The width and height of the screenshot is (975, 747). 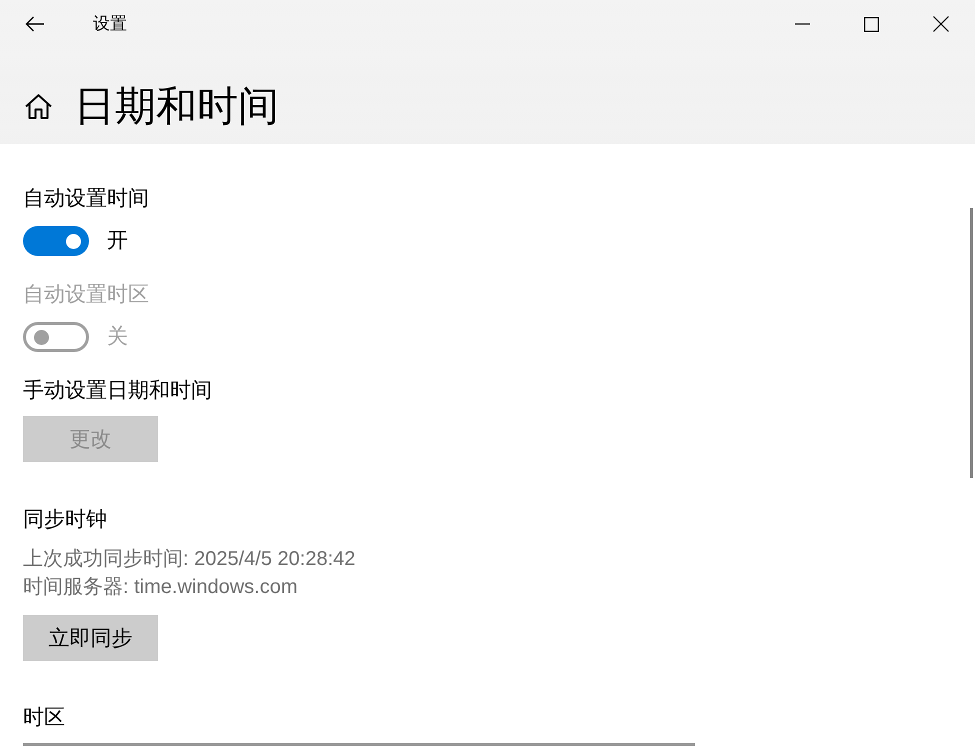 What do you see at coordinates (86, 295) in the screenshot?
I see `setting-label: 自动设置时区` at bounding box center [86, 295].